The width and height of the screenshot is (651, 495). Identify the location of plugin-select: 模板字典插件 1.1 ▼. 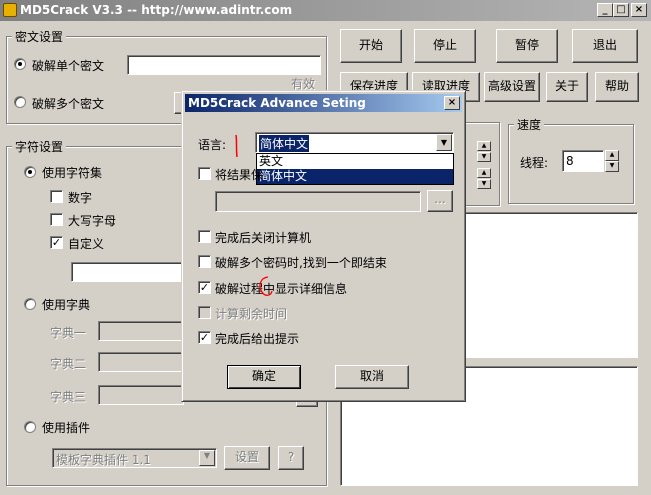
(134, 458).